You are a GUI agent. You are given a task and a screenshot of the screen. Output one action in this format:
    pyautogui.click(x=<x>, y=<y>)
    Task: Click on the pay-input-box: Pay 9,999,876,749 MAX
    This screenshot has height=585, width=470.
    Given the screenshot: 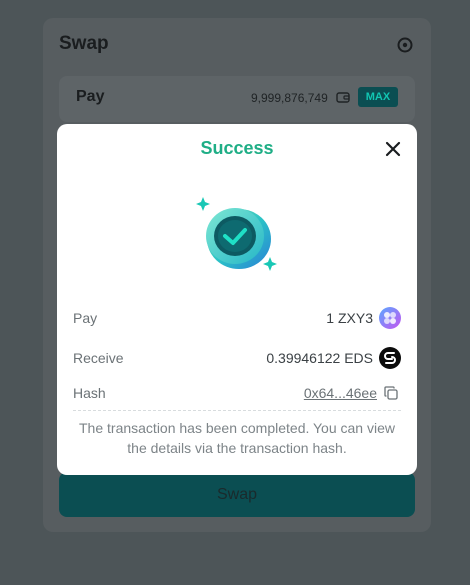 What is the action you would take?
    pyautogui.click(x=237, y=99)
    